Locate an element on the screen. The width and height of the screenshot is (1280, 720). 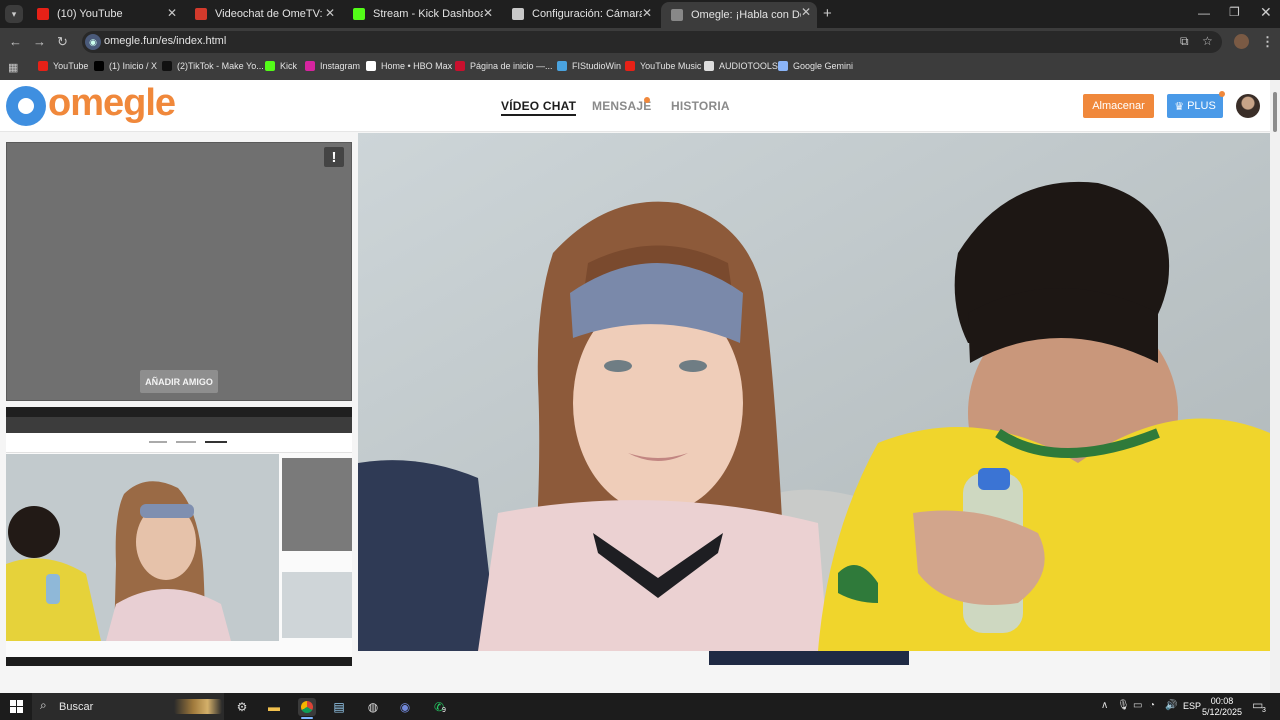
bookmark-label: Home • HBO Max is located at coordinates (417, 66).